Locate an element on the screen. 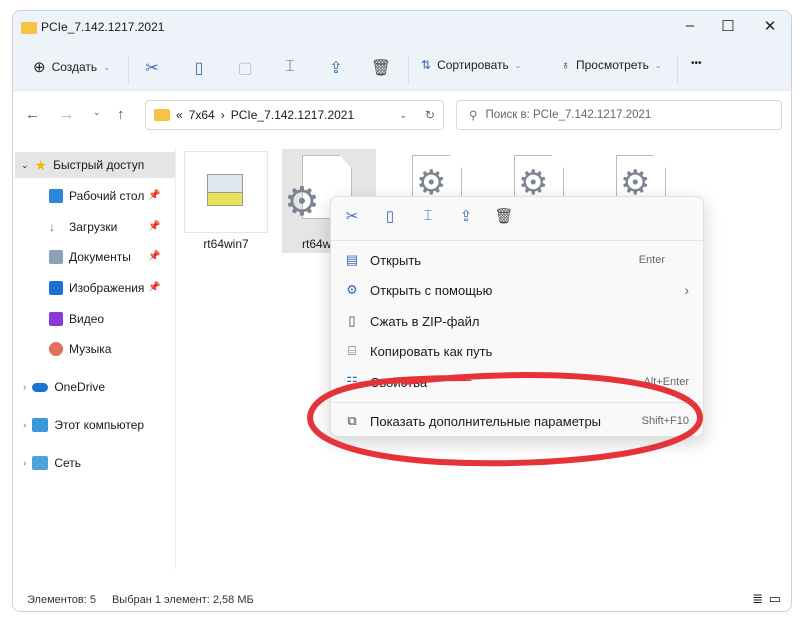 The width and height of the screenshot is (800, 621). annotation-overlay is located at coordinates (505, 419).